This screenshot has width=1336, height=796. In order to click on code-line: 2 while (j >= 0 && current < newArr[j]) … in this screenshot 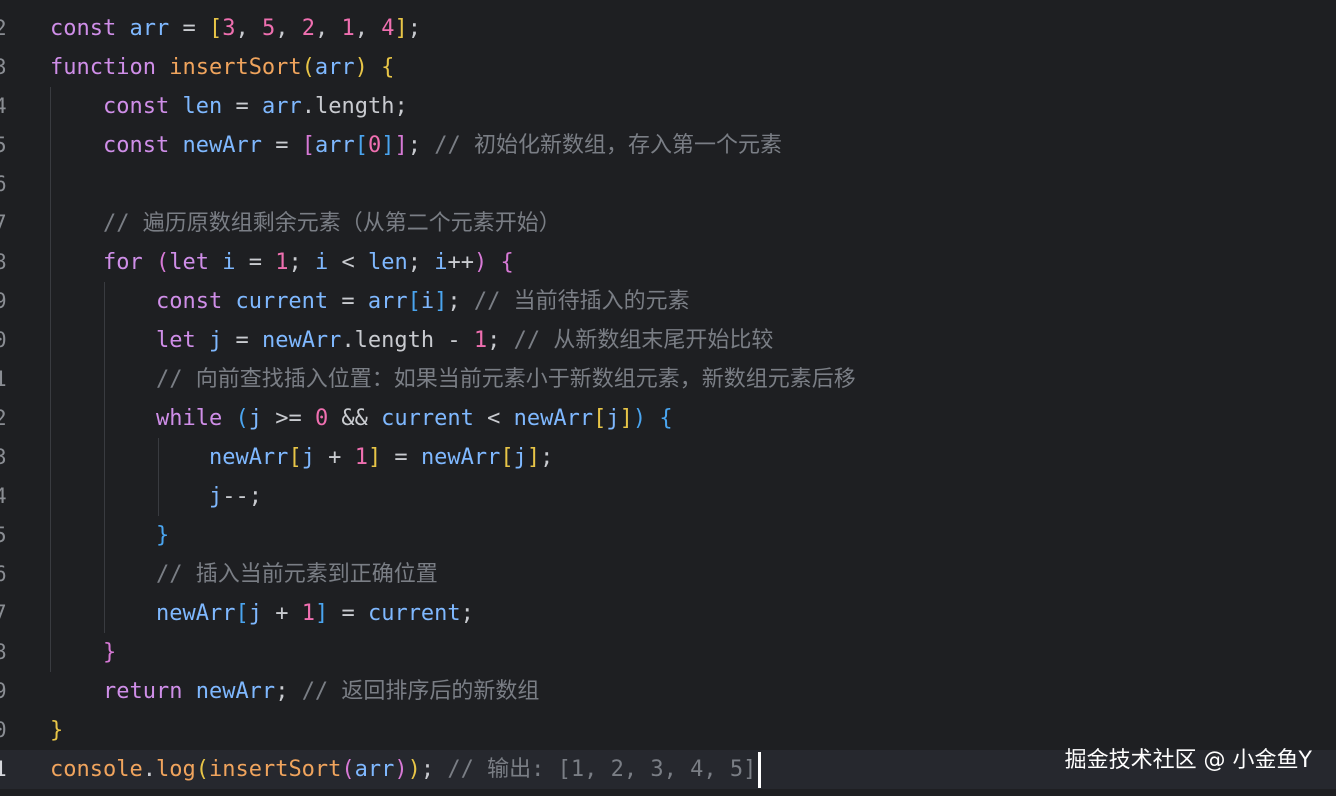, I will do `click(668, 418)`.